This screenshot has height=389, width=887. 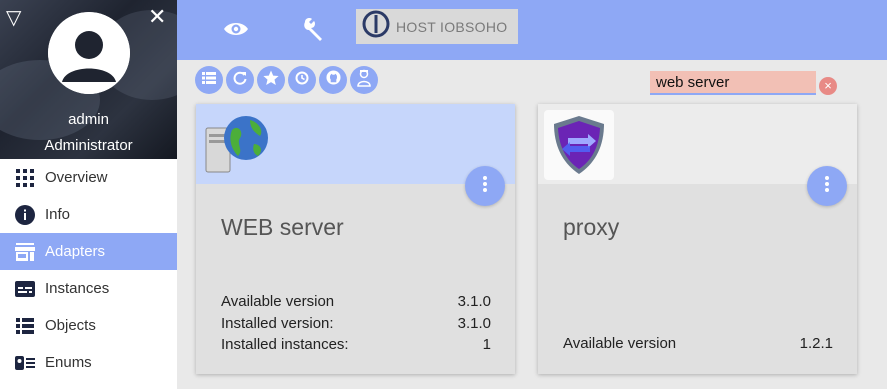 What do you see at coordinates (25, 363) in the screenshot?
I see `enums-icon` at bounding box center [25, 363].